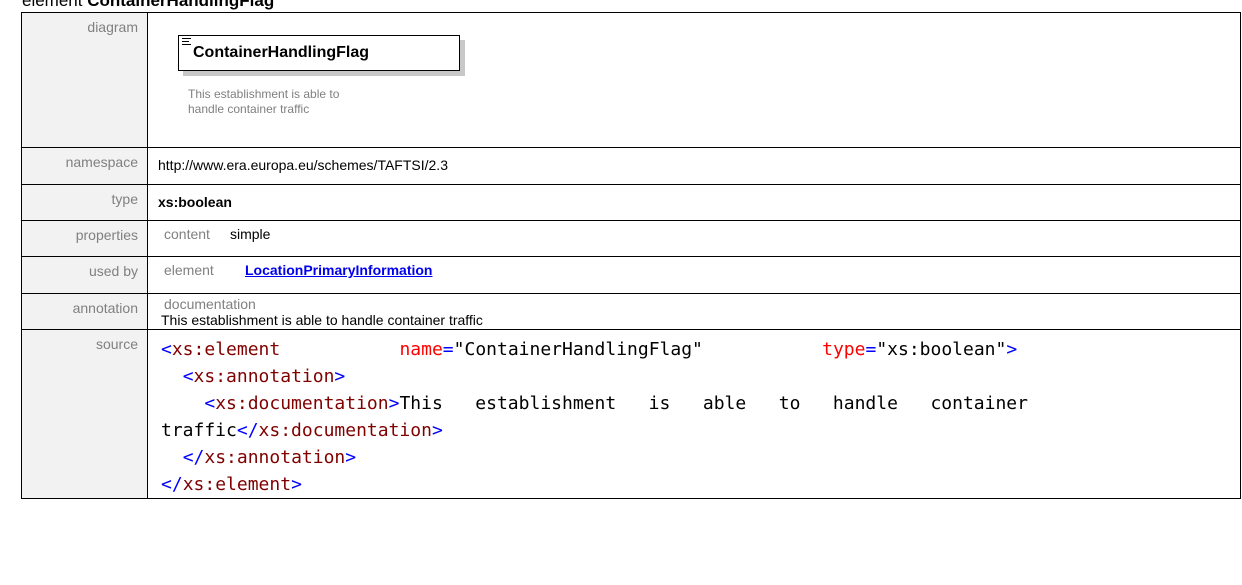 This screenshot has height=585, width=1242. I want to click on diagram-doc-line2: handle container traffic, so click(249, 109).